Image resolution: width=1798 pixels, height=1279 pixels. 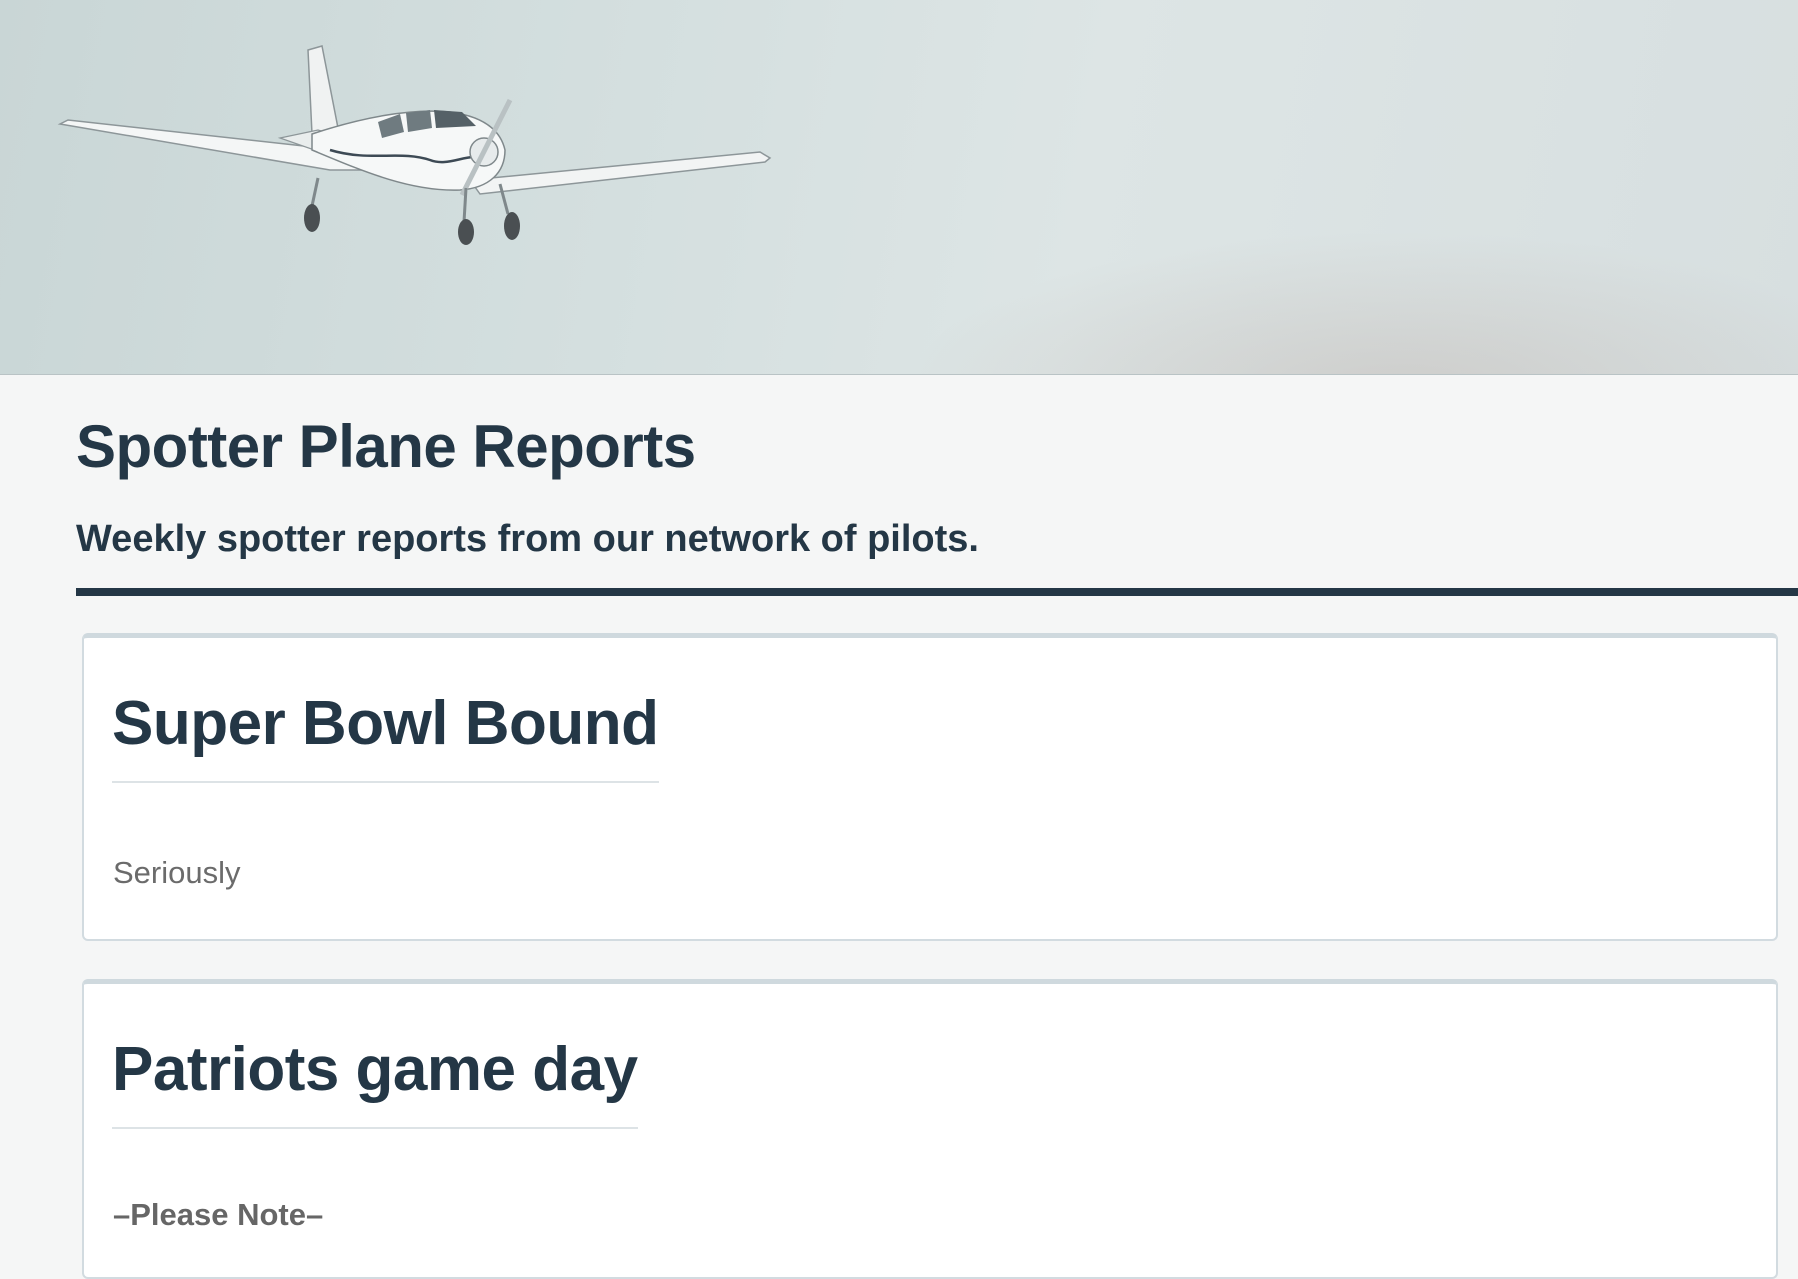 I want to click on post-excerpt: –Please Note–, so click(x=218, y=1214).